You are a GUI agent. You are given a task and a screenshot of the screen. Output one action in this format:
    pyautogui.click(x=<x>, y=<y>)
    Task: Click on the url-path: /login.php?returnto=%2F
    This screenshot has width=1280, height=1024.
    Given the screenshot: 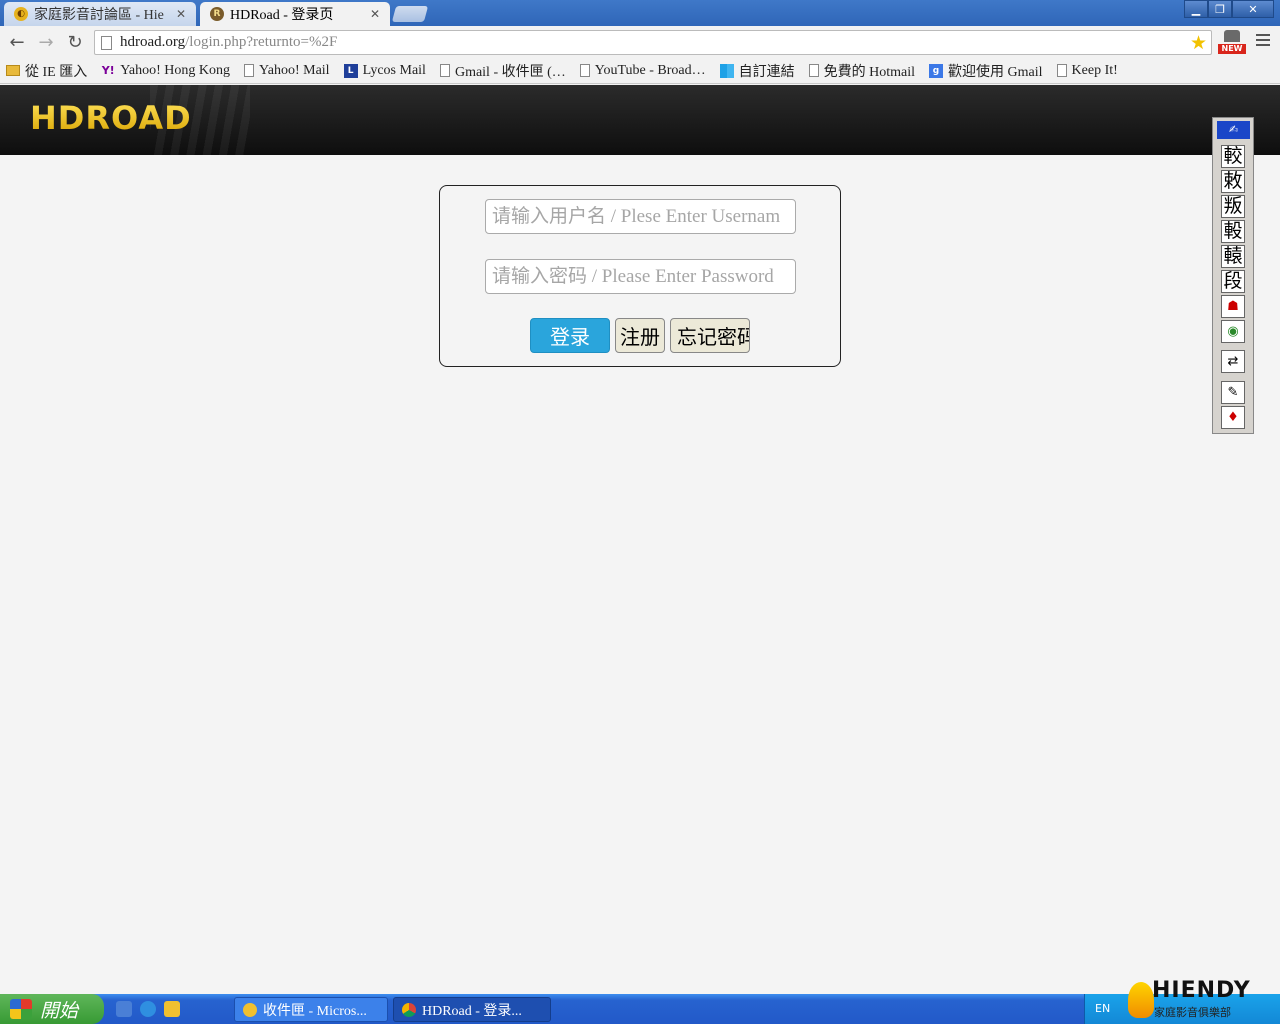 What is the action you would take?
    pyautogui.click(x=261, y=42)
    